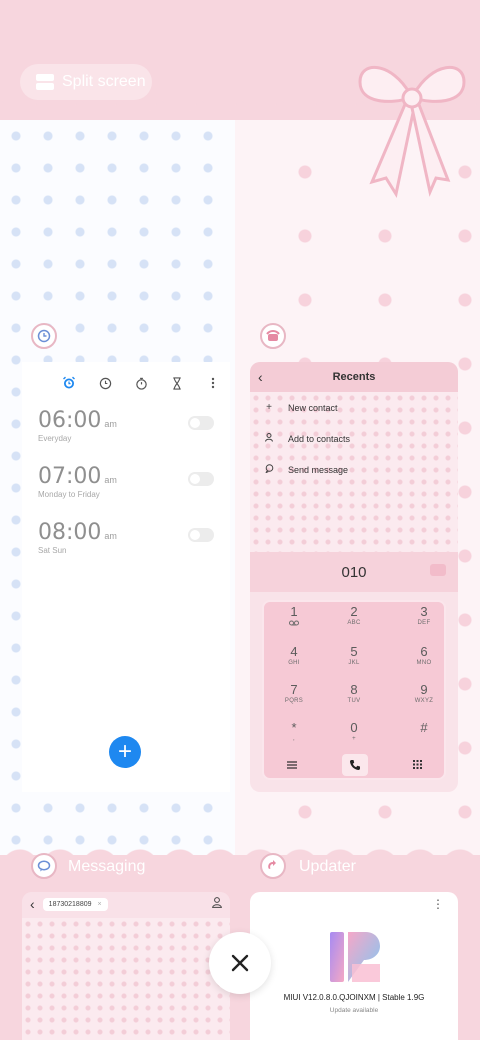 The image size is (480, 1040). What do you see at coordinates (126, 979) in the screenshot?
I see `messaging-body` at bounding box center [126, 979].